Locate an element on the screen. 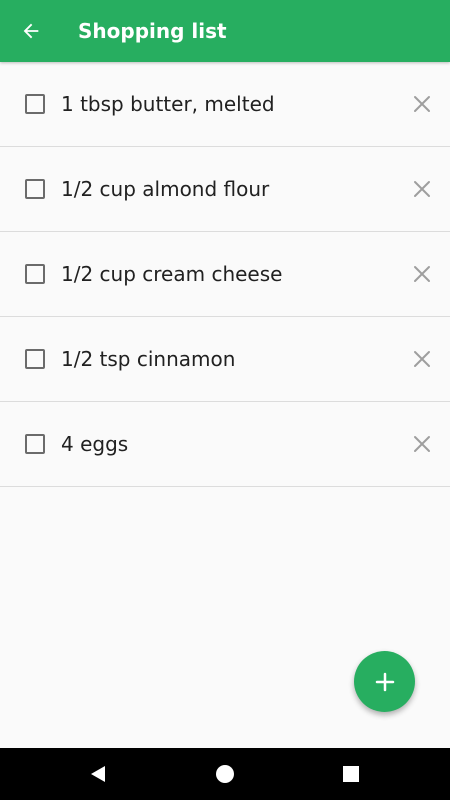 The image size is (450, 800). list-item: 4 eggs is located at coordinates (225, 444).